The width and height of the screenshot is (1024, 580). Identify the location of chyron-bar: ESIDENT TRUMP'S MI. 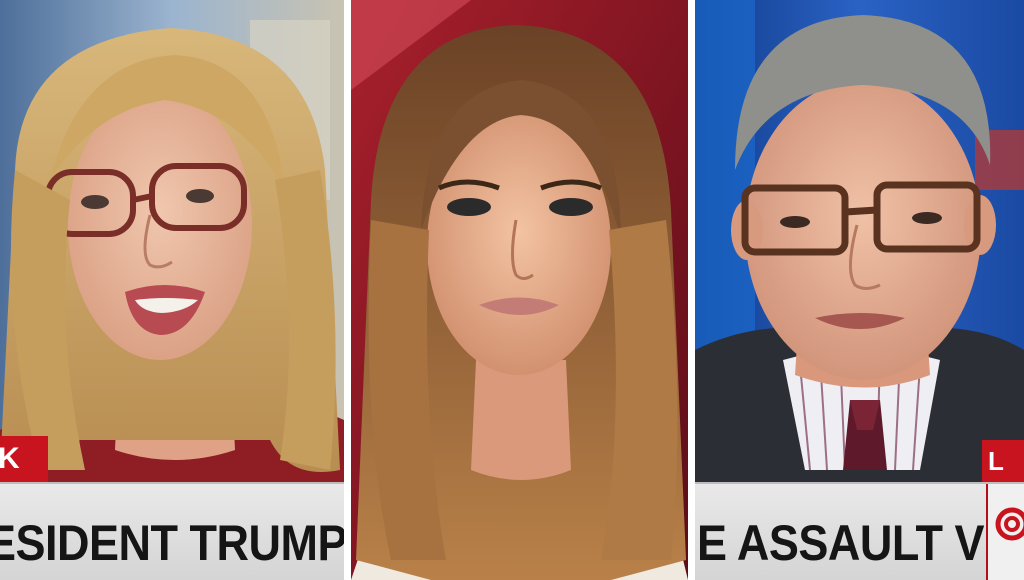
(172, 531).